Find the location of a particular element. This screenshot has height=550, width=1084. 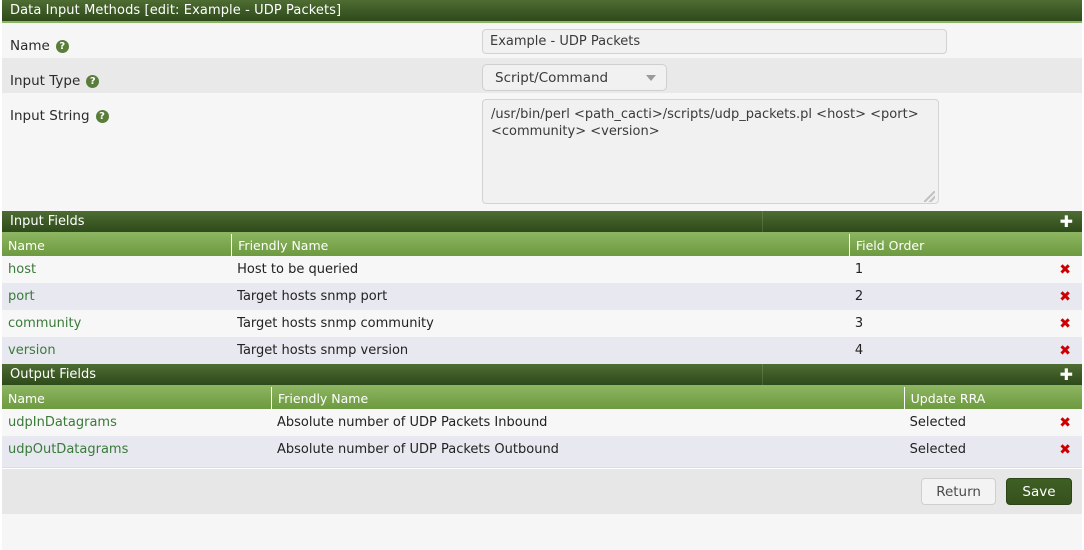

cell-field-order: 2 is located at coordinates (859, 296).